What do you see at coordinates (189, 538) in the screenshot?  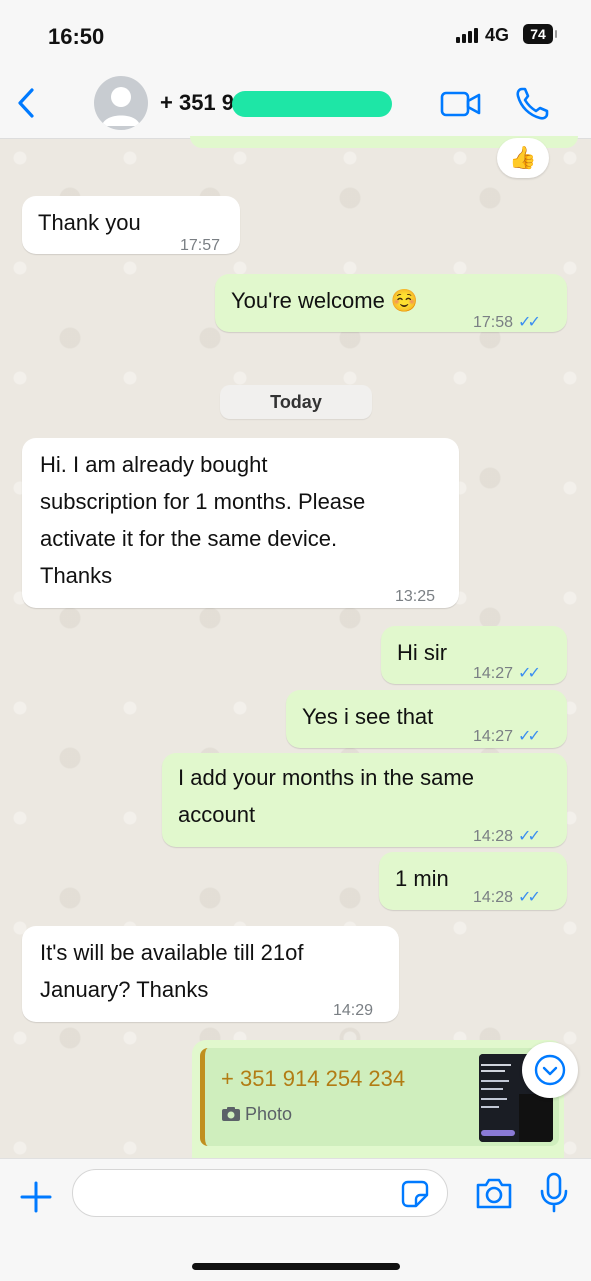 I see `message-line: activate it for the same device.` at bounding box center [189, 538].